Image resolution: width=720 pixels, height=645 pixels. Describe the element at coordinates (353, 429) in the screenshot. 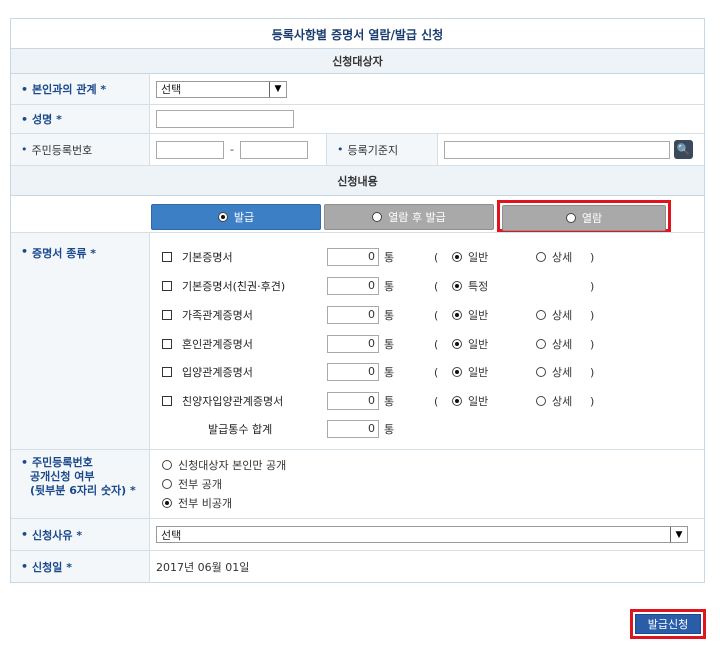

I see `total-qty: 0` at that location.